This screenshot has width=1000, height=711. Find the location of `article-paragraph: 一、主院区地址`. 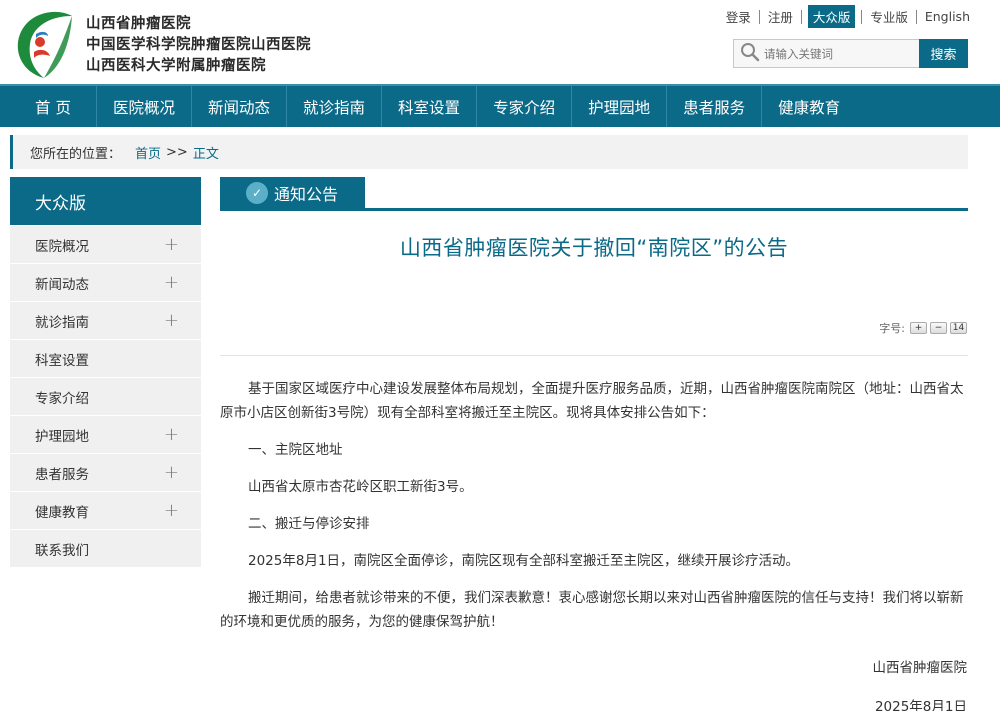

article-paragraph: 一、主院区地址 is located at coordinates (295, 450).